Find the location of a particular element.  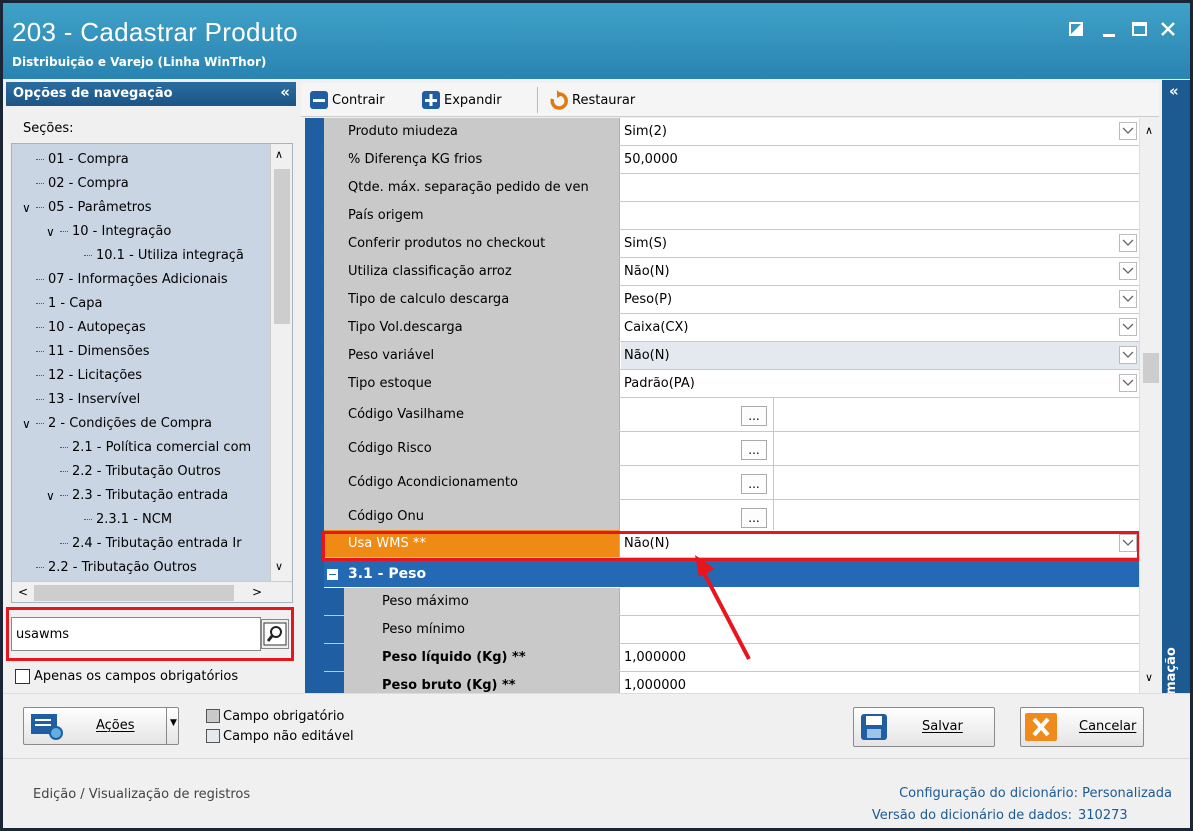

grid-row-value: Peso(P) is located at coordinates (880, 299).